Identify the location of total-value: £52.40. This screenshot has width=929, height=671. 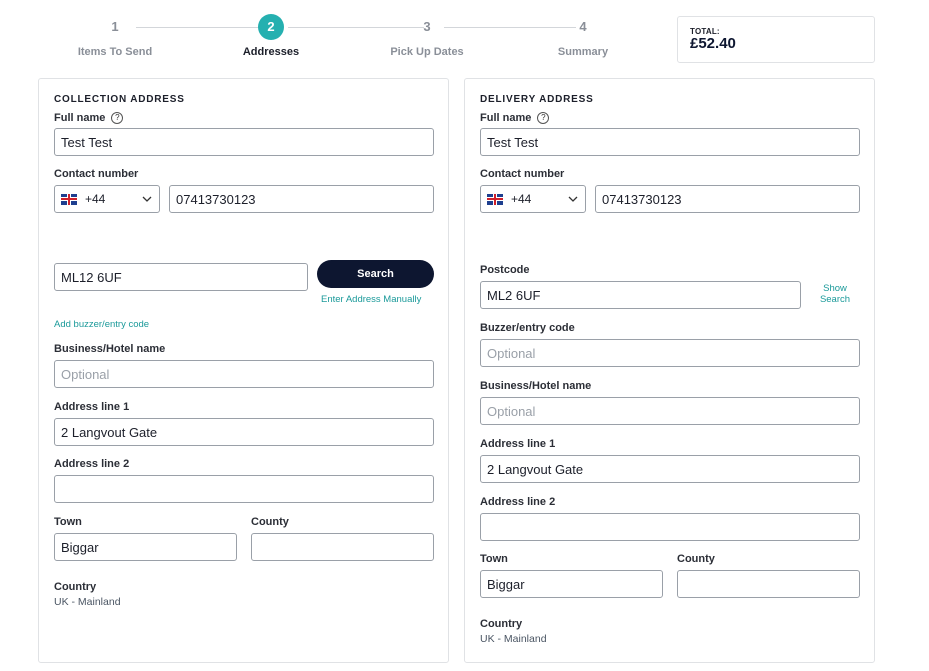
(713, 43).